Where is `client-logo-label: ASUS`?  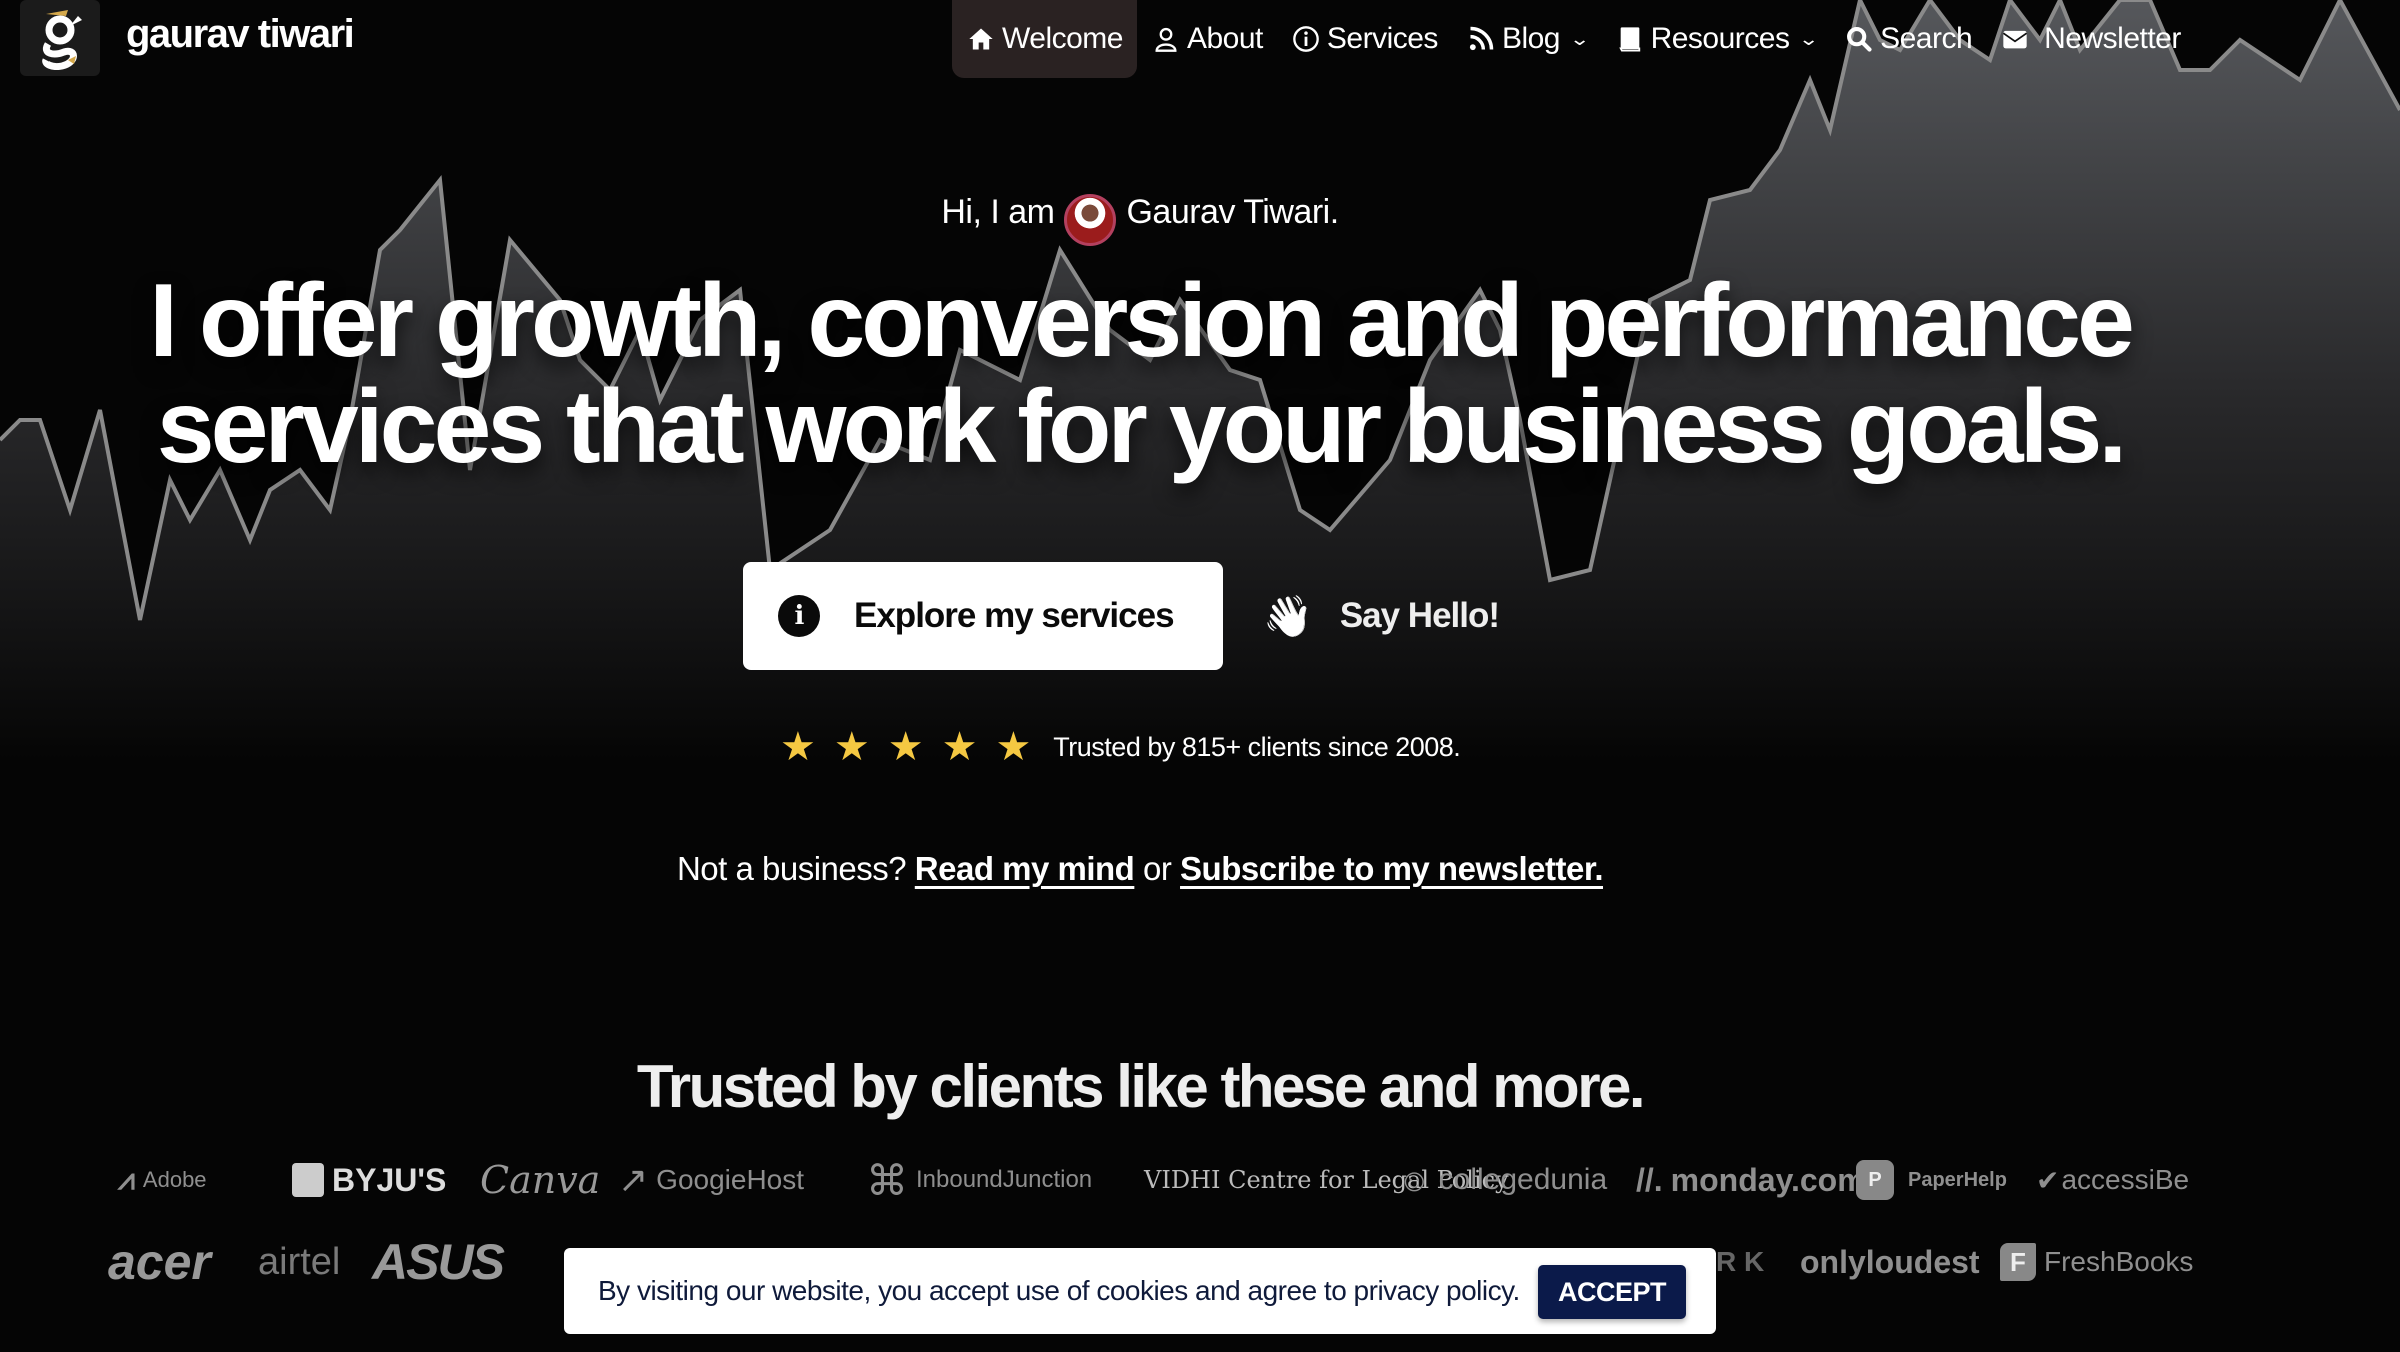
client-logo-label: ASUS is located at coordinates (438, 1262).